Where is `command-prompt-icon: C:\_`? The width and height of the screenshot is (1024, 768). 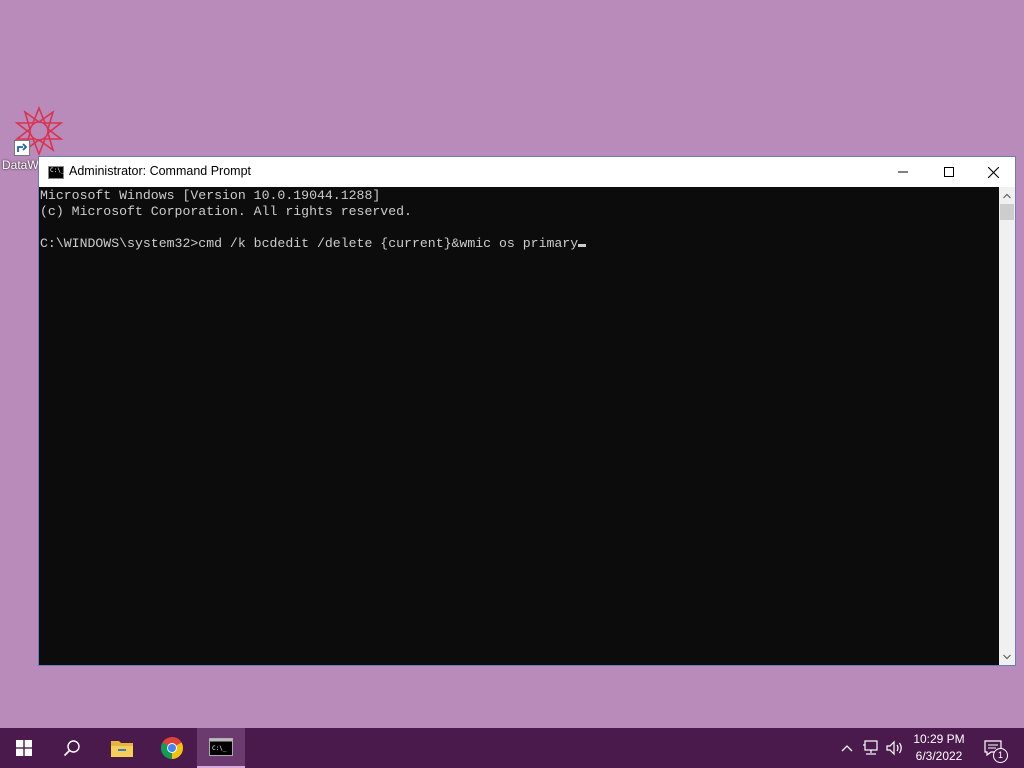 command-prompt-icon: C:\_ is located at coordinates (221, 747).